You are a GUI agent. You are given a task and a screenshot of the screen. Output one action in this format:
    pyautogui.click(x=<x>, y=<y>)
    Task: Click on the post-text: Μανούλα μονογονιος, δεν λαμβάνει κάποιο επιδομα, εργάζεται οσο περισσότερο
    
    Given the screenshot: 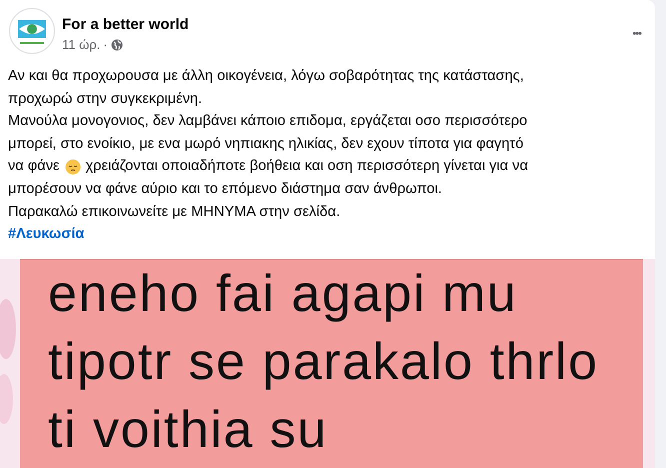 What is the action you would take?
    pyautogui.click(x=268, y=122)
    